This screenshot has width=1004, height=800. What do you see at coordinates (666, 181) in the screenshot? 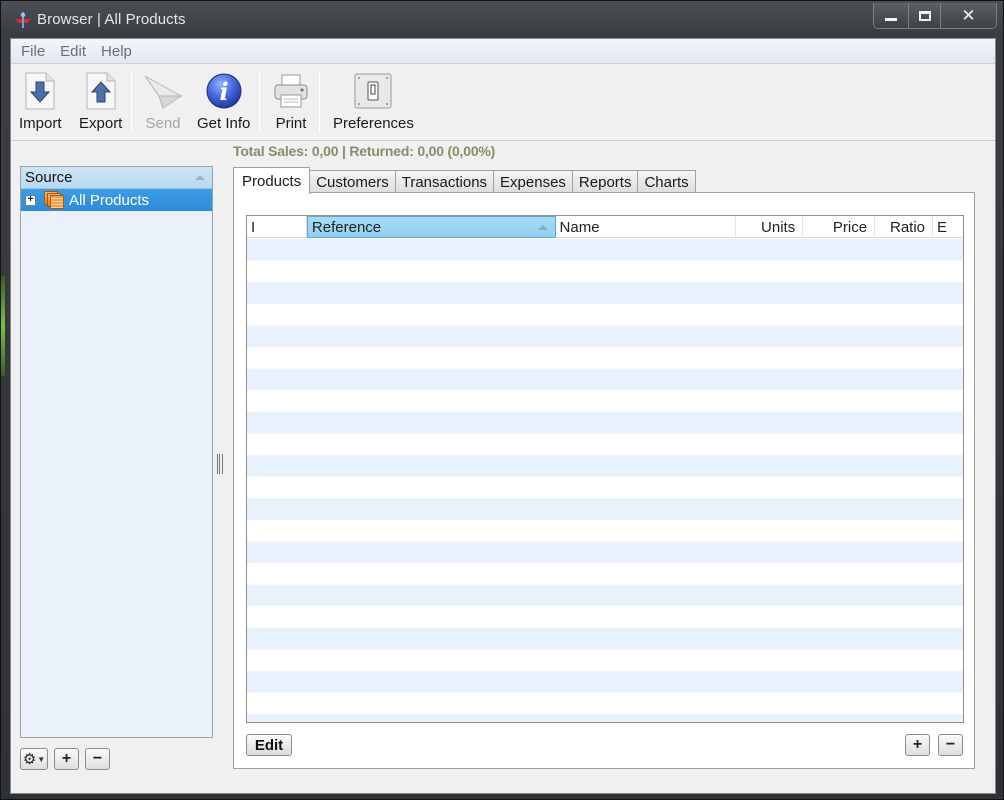
I see `tab-charts: Charts` at bounding box center [666, 181].